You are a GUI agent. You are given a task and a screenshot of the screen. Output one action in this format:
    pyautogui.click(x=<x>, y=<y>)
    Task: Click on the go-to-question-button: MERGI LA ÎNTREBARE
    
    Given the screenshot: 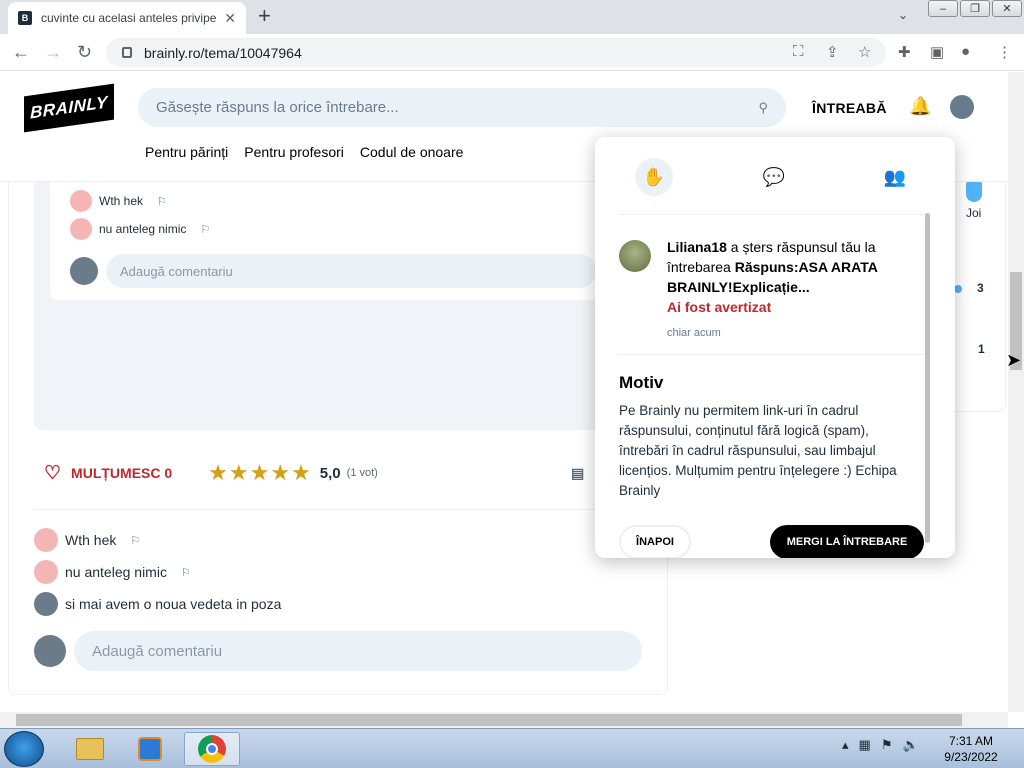 What is the action you would take?
    pyautogui.click(x=847, y=541)
    